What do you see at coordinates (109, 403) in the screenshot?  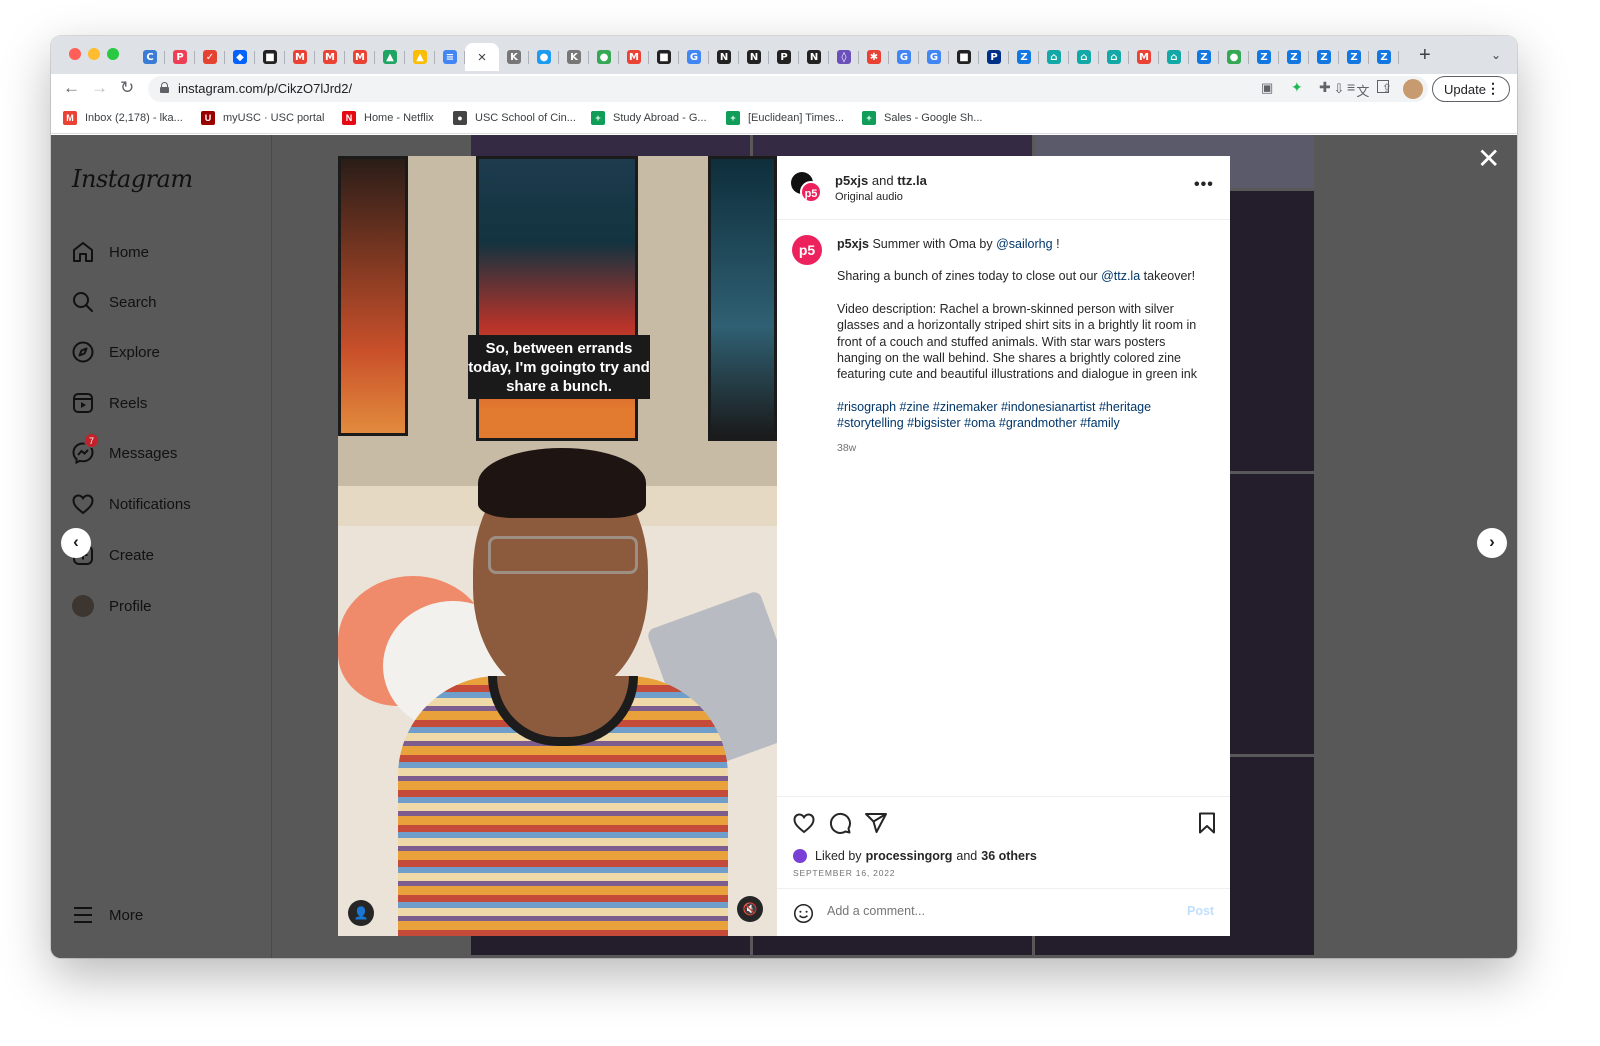 I see `nav-reels: Reels` at bounding box center [109, 403].